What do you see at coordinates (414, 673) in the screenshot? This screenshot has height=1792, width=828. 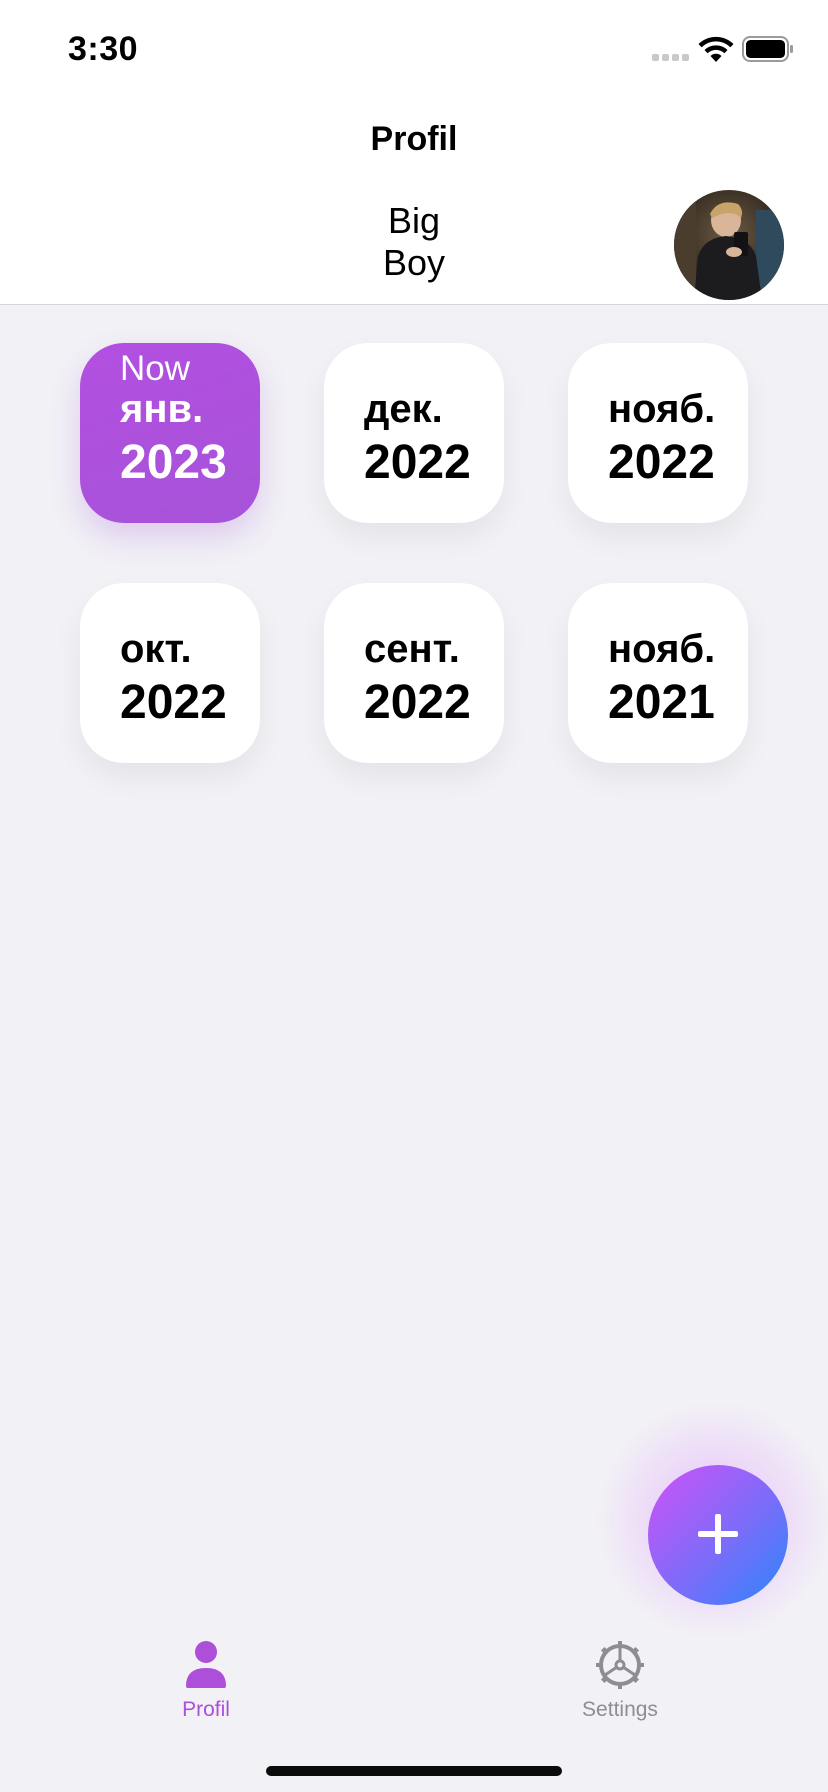 I see `month-card: сент. 2022` at bounding box center [414, 673].